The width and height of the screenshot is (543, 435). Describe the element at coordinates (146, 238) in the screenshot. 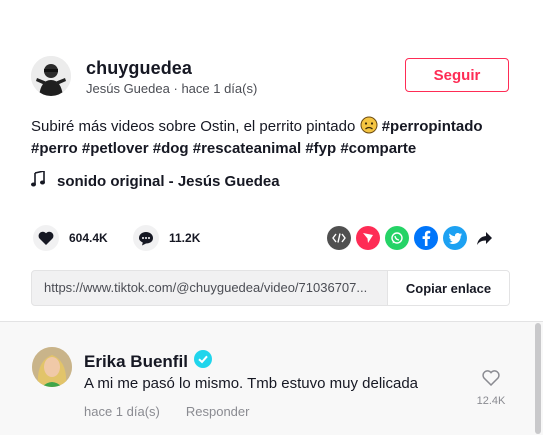

I see `comment-icon` at that location.